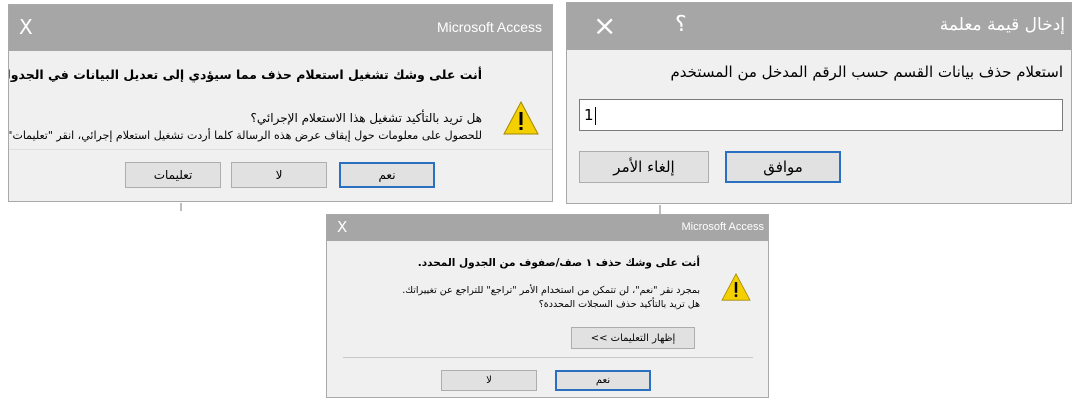 This screenshot has height=398, width=1078. What do you see at coordinates (604, 25) in the screenshot?
I see `close-icon: ×` at bounding box center [604, 25].